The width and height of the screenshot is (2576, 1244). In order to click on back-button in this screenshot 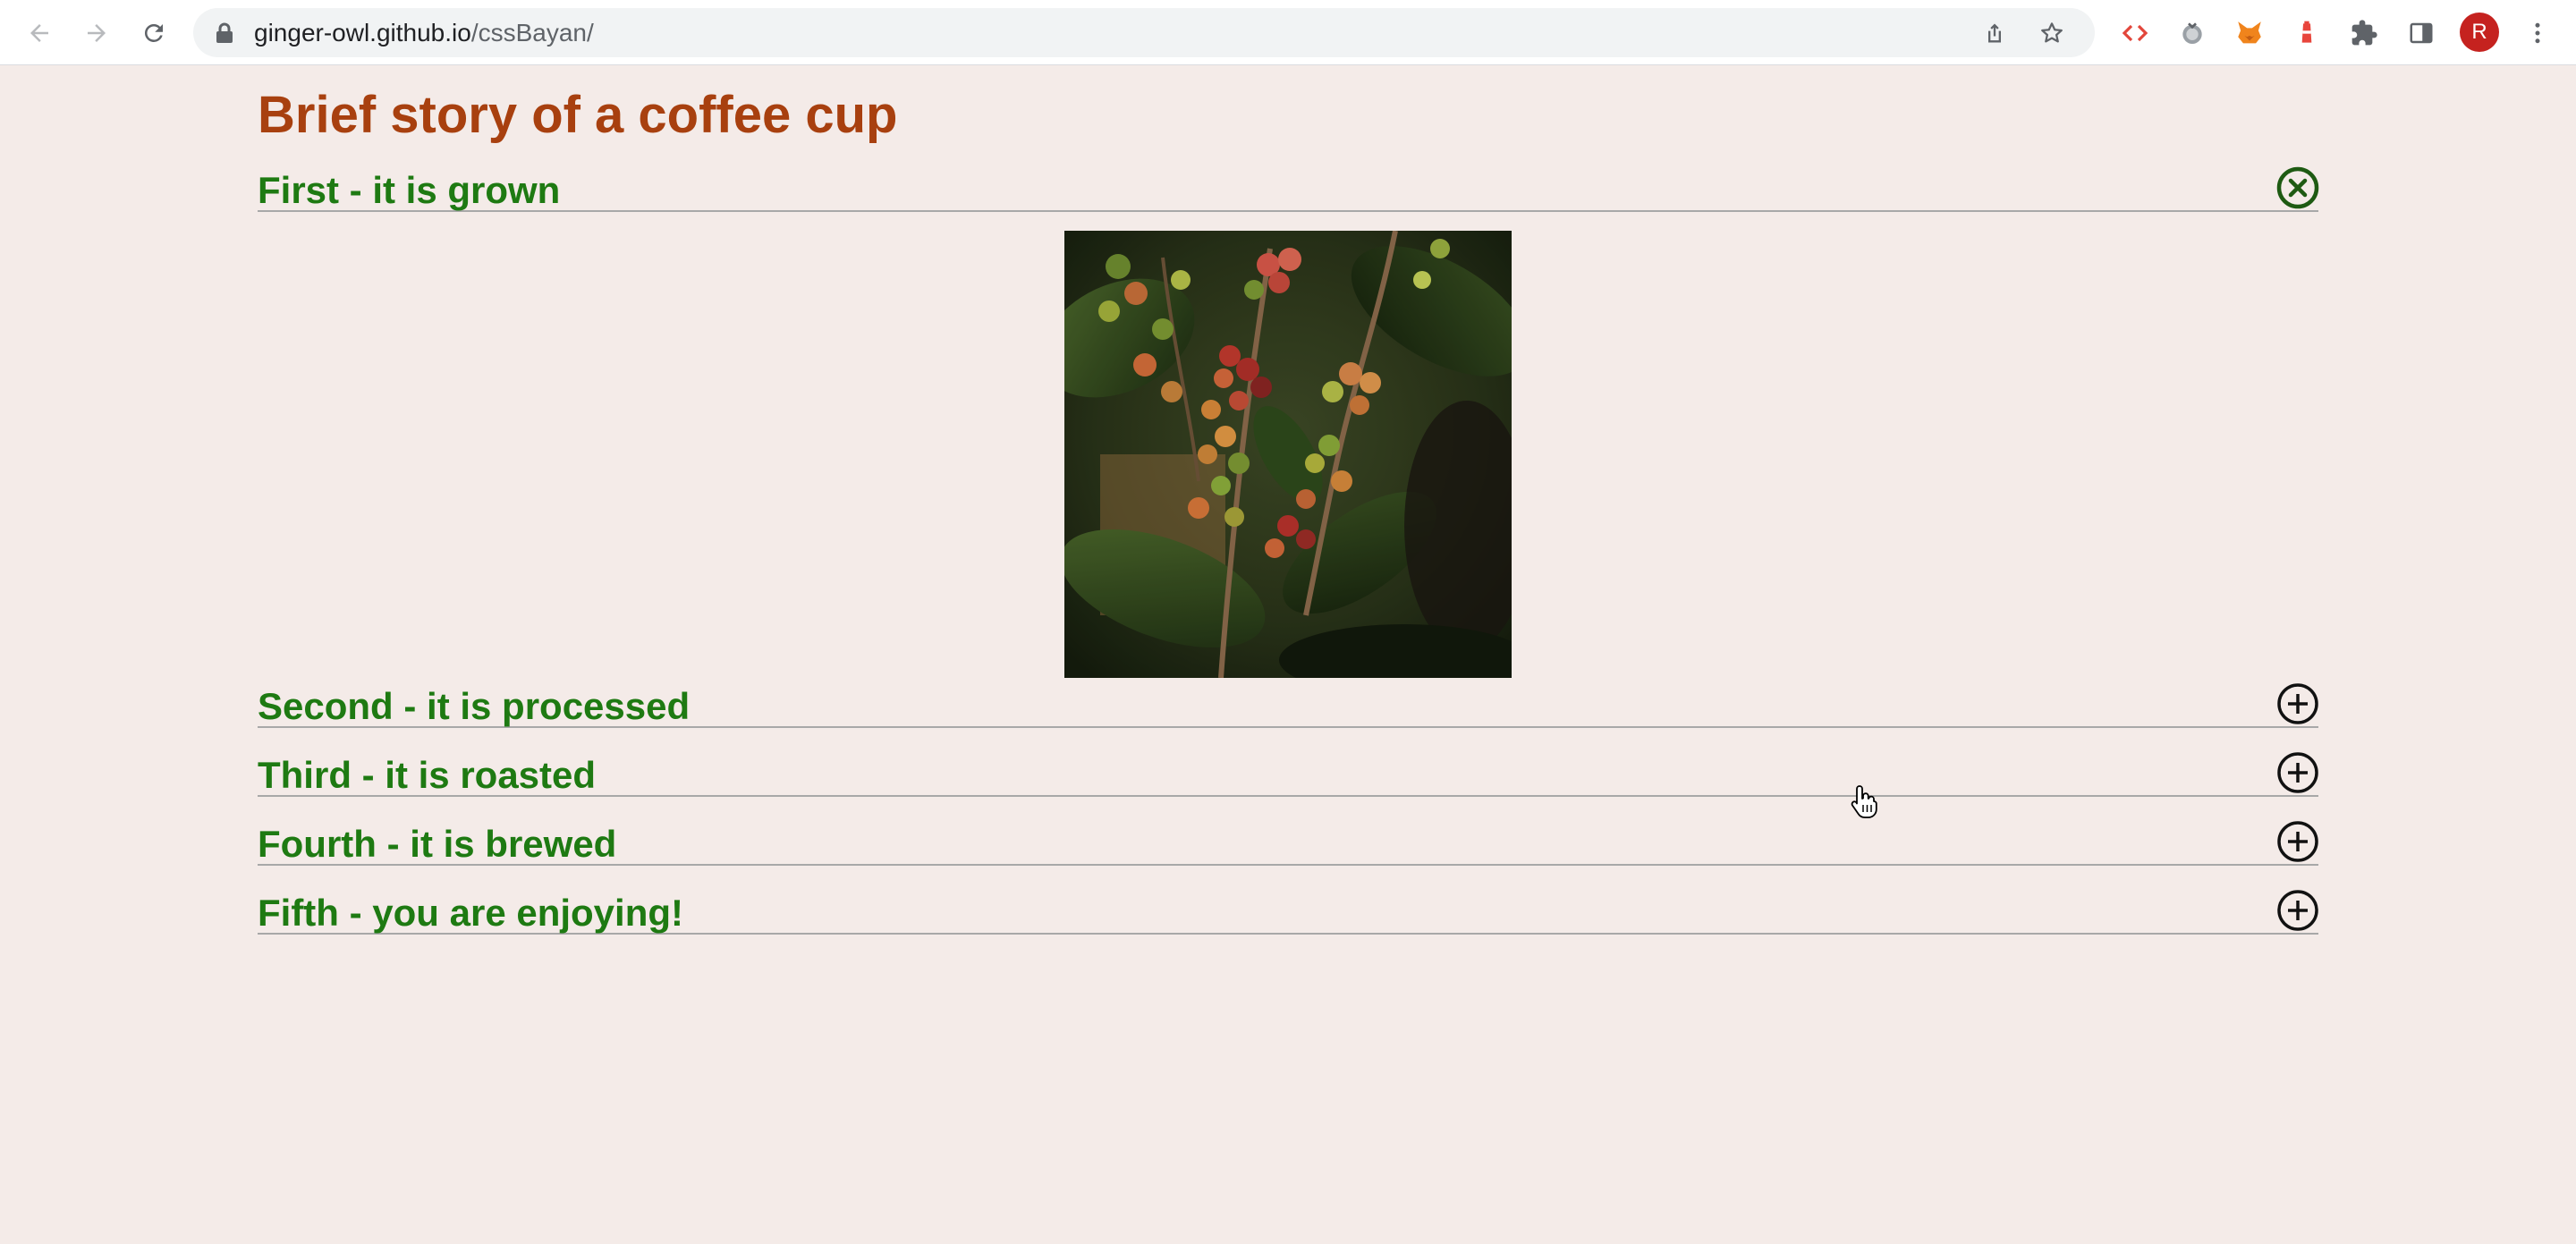, I will do `click(39, 33)`.